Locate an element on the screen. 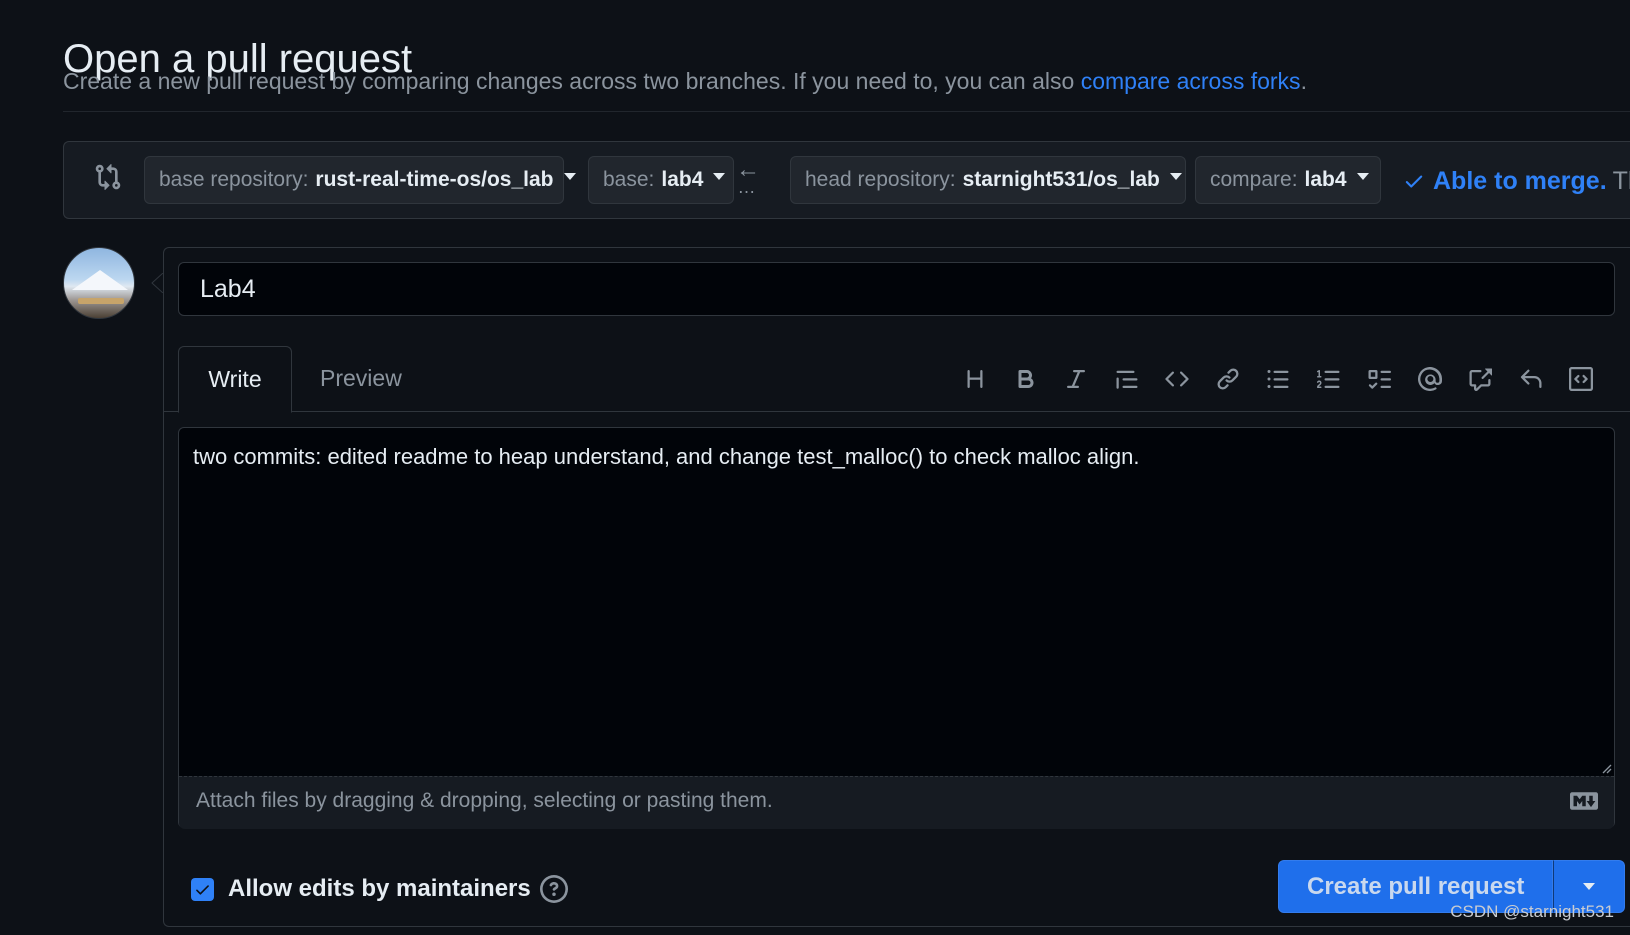 The width and height of the screenshot is (1630, 935). head-repository-label: head repository: is located at coordinates (880, 179).